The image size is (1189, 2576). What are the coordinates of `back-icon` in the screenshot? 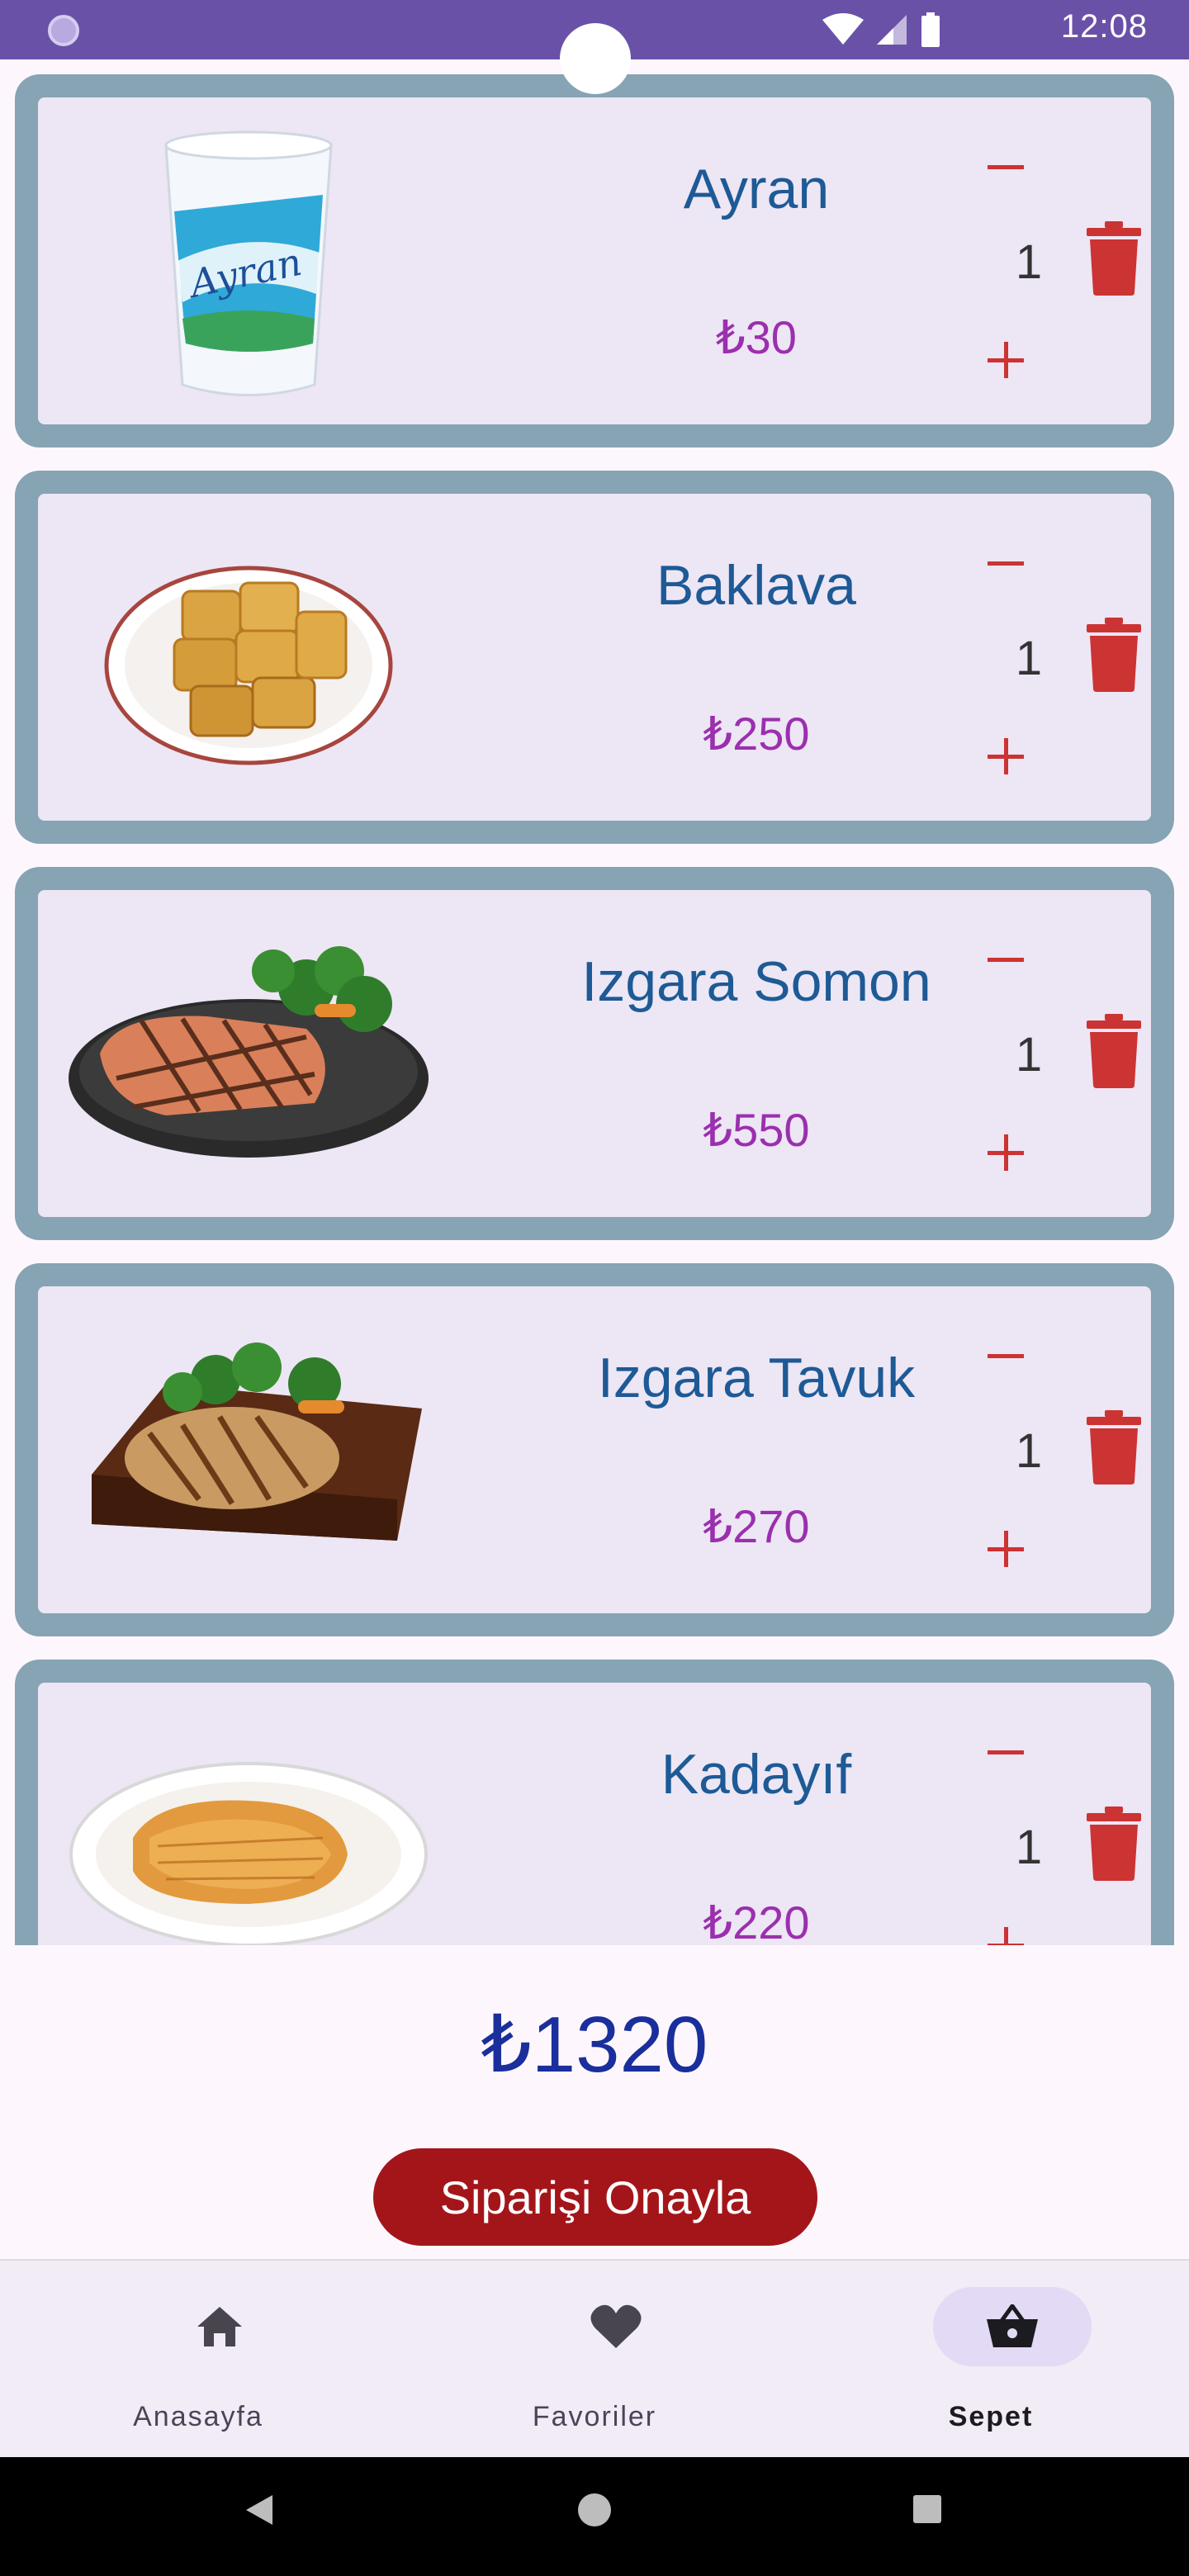 It's located at (259, 2509).